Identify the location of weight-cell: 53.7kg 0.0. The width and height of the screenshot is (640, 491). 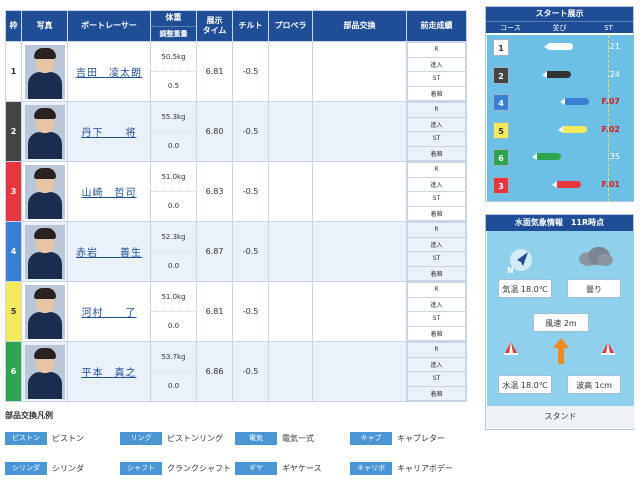
(173, 371).